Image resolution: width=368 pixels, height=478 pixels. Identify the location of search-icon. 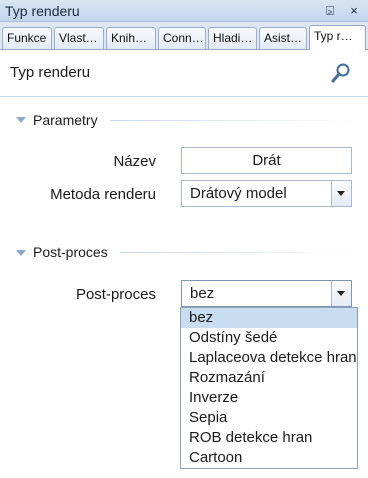
(341, 73).